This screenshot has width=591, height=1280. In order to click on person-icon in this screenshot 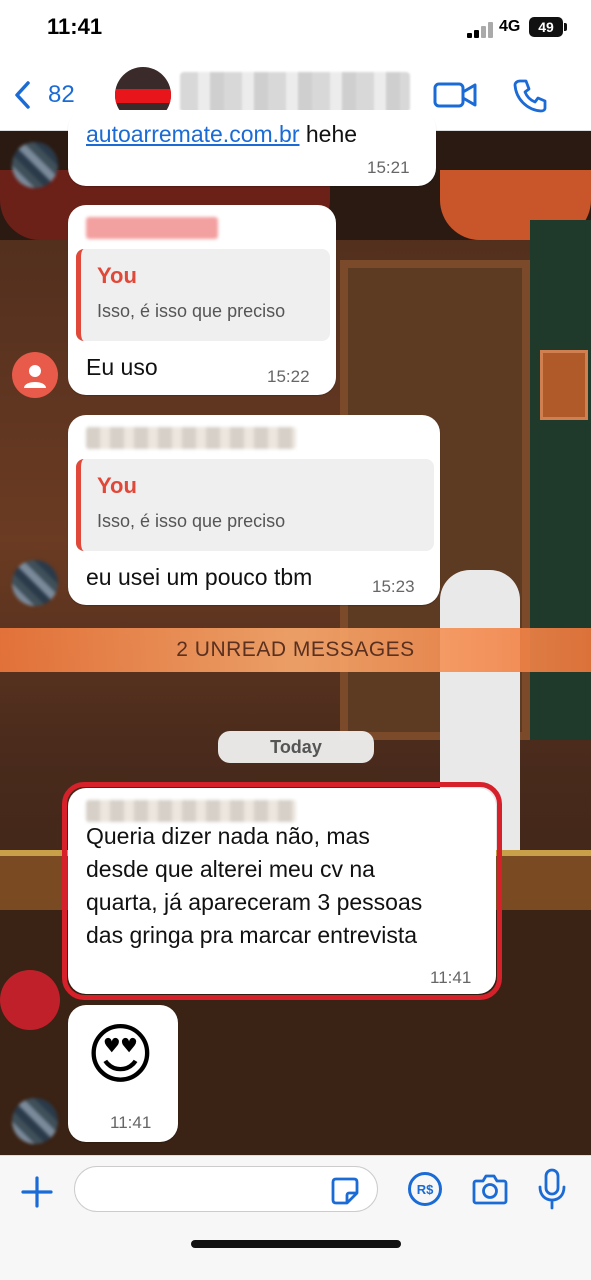, I will do `click(35, 376)`.